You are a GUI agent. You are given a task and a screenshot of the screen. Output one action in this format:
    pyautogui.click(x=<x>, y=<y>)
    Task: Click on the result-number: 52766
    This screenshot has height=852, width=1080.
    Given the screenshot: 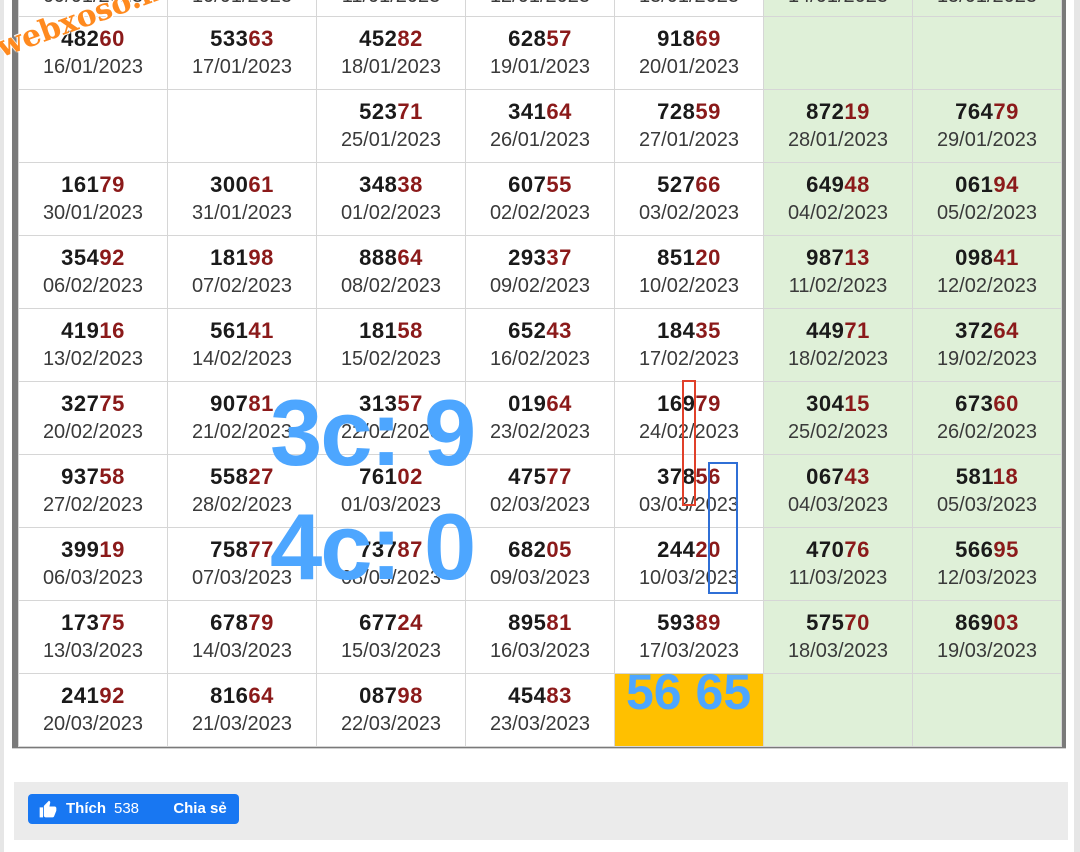 What is the action you would take?
    pyautogui.click(x=689, y=184)
    